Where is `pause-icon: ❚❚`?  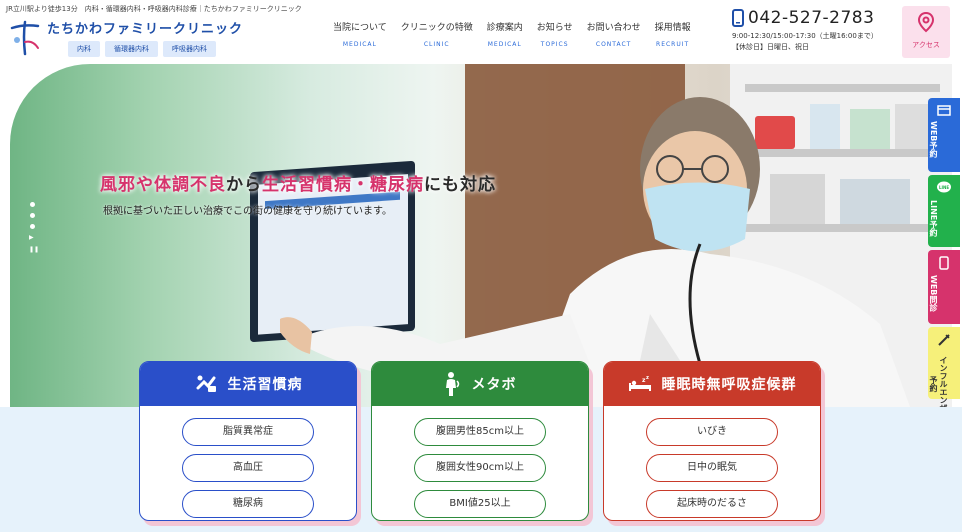
pause-icon: ❚❚ is located at coordinates (34, 250).